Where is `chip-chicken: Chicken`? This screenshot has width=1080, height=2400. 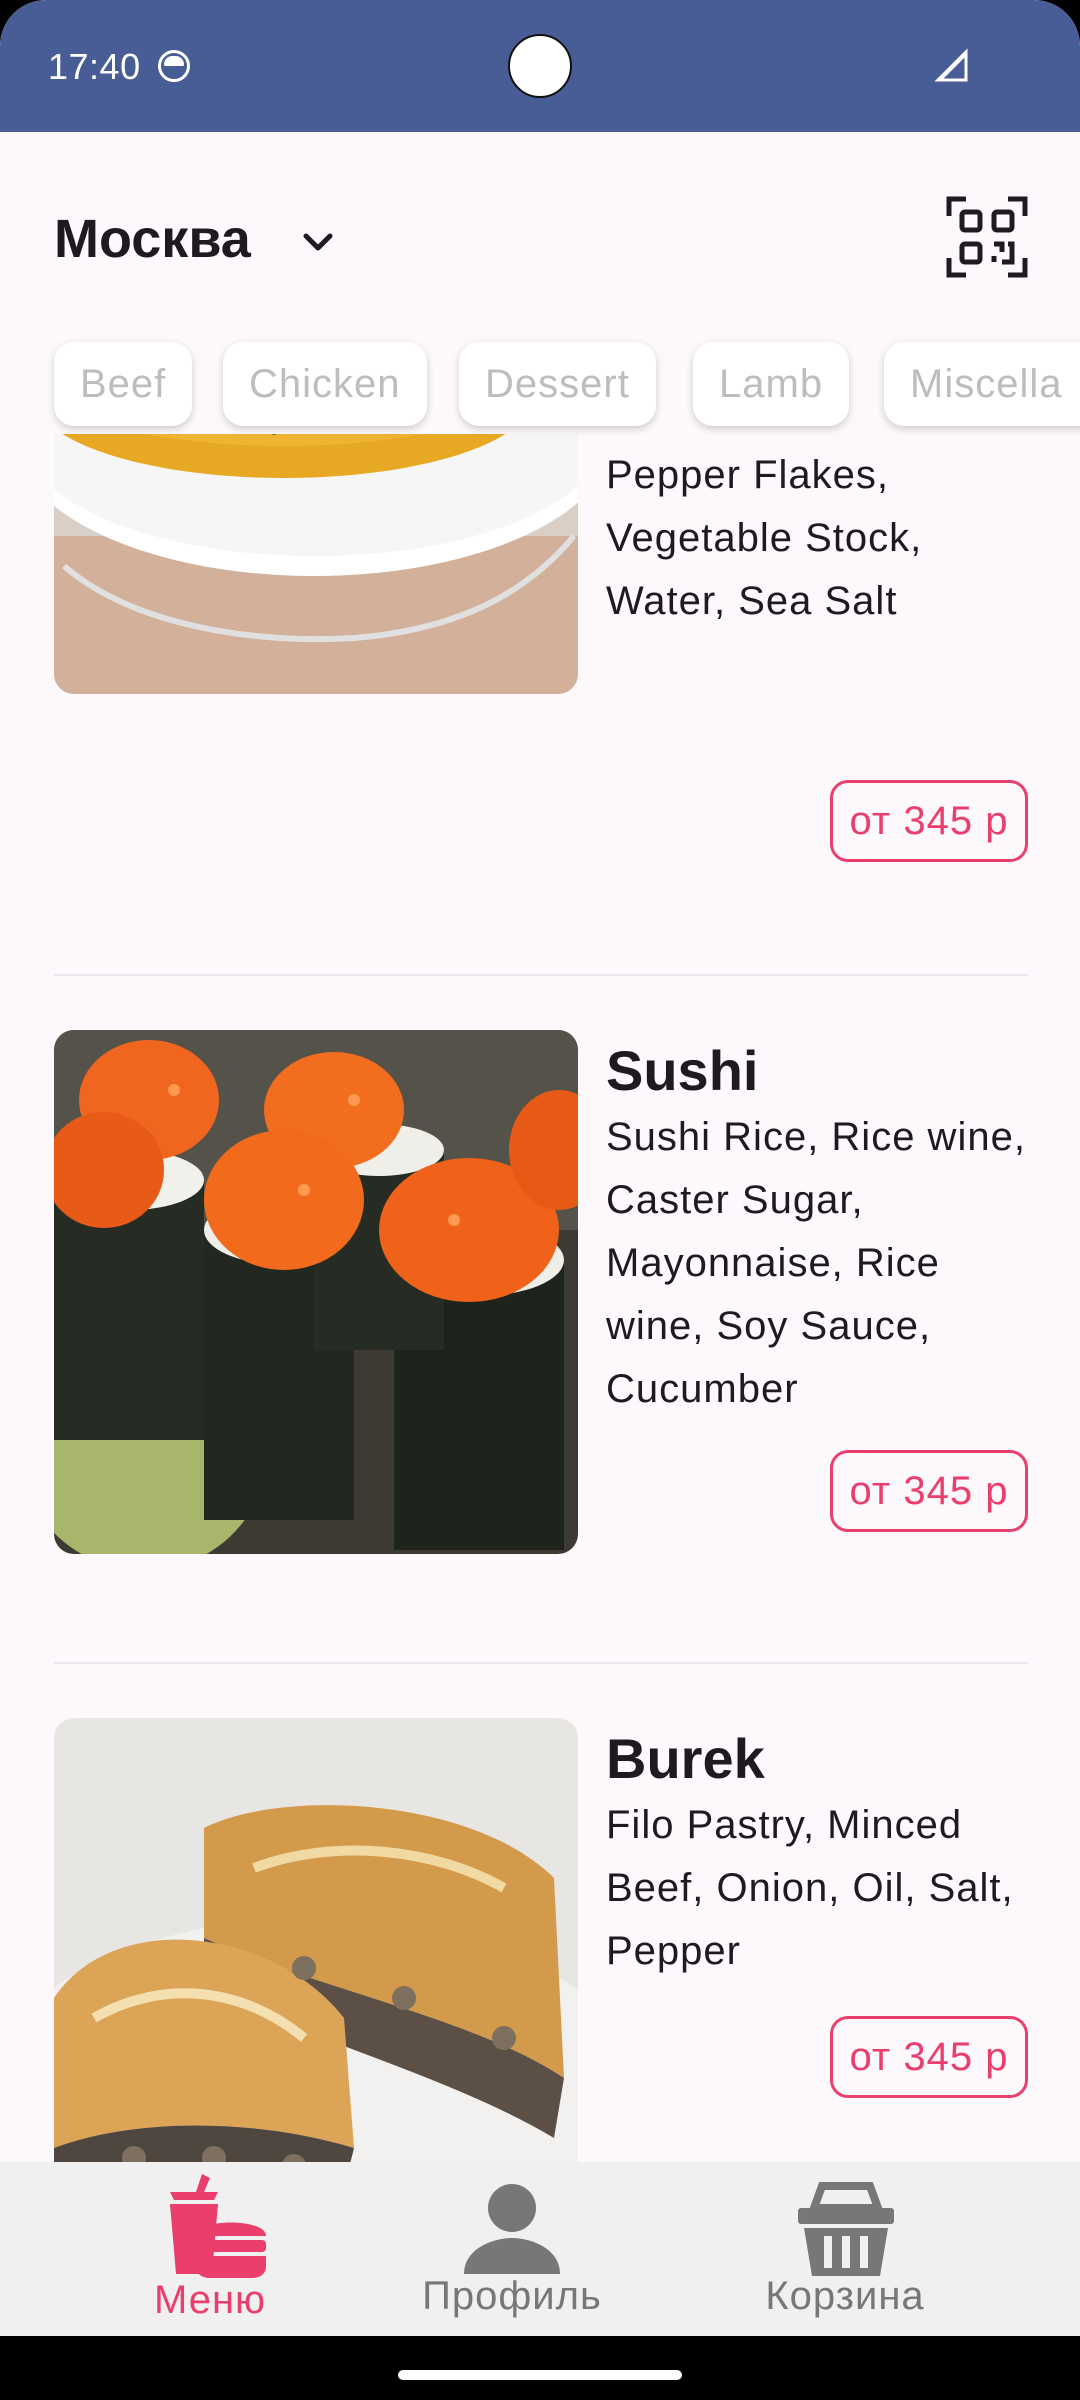
chip-chicken: Chicken is located at coordinates (325, 384).